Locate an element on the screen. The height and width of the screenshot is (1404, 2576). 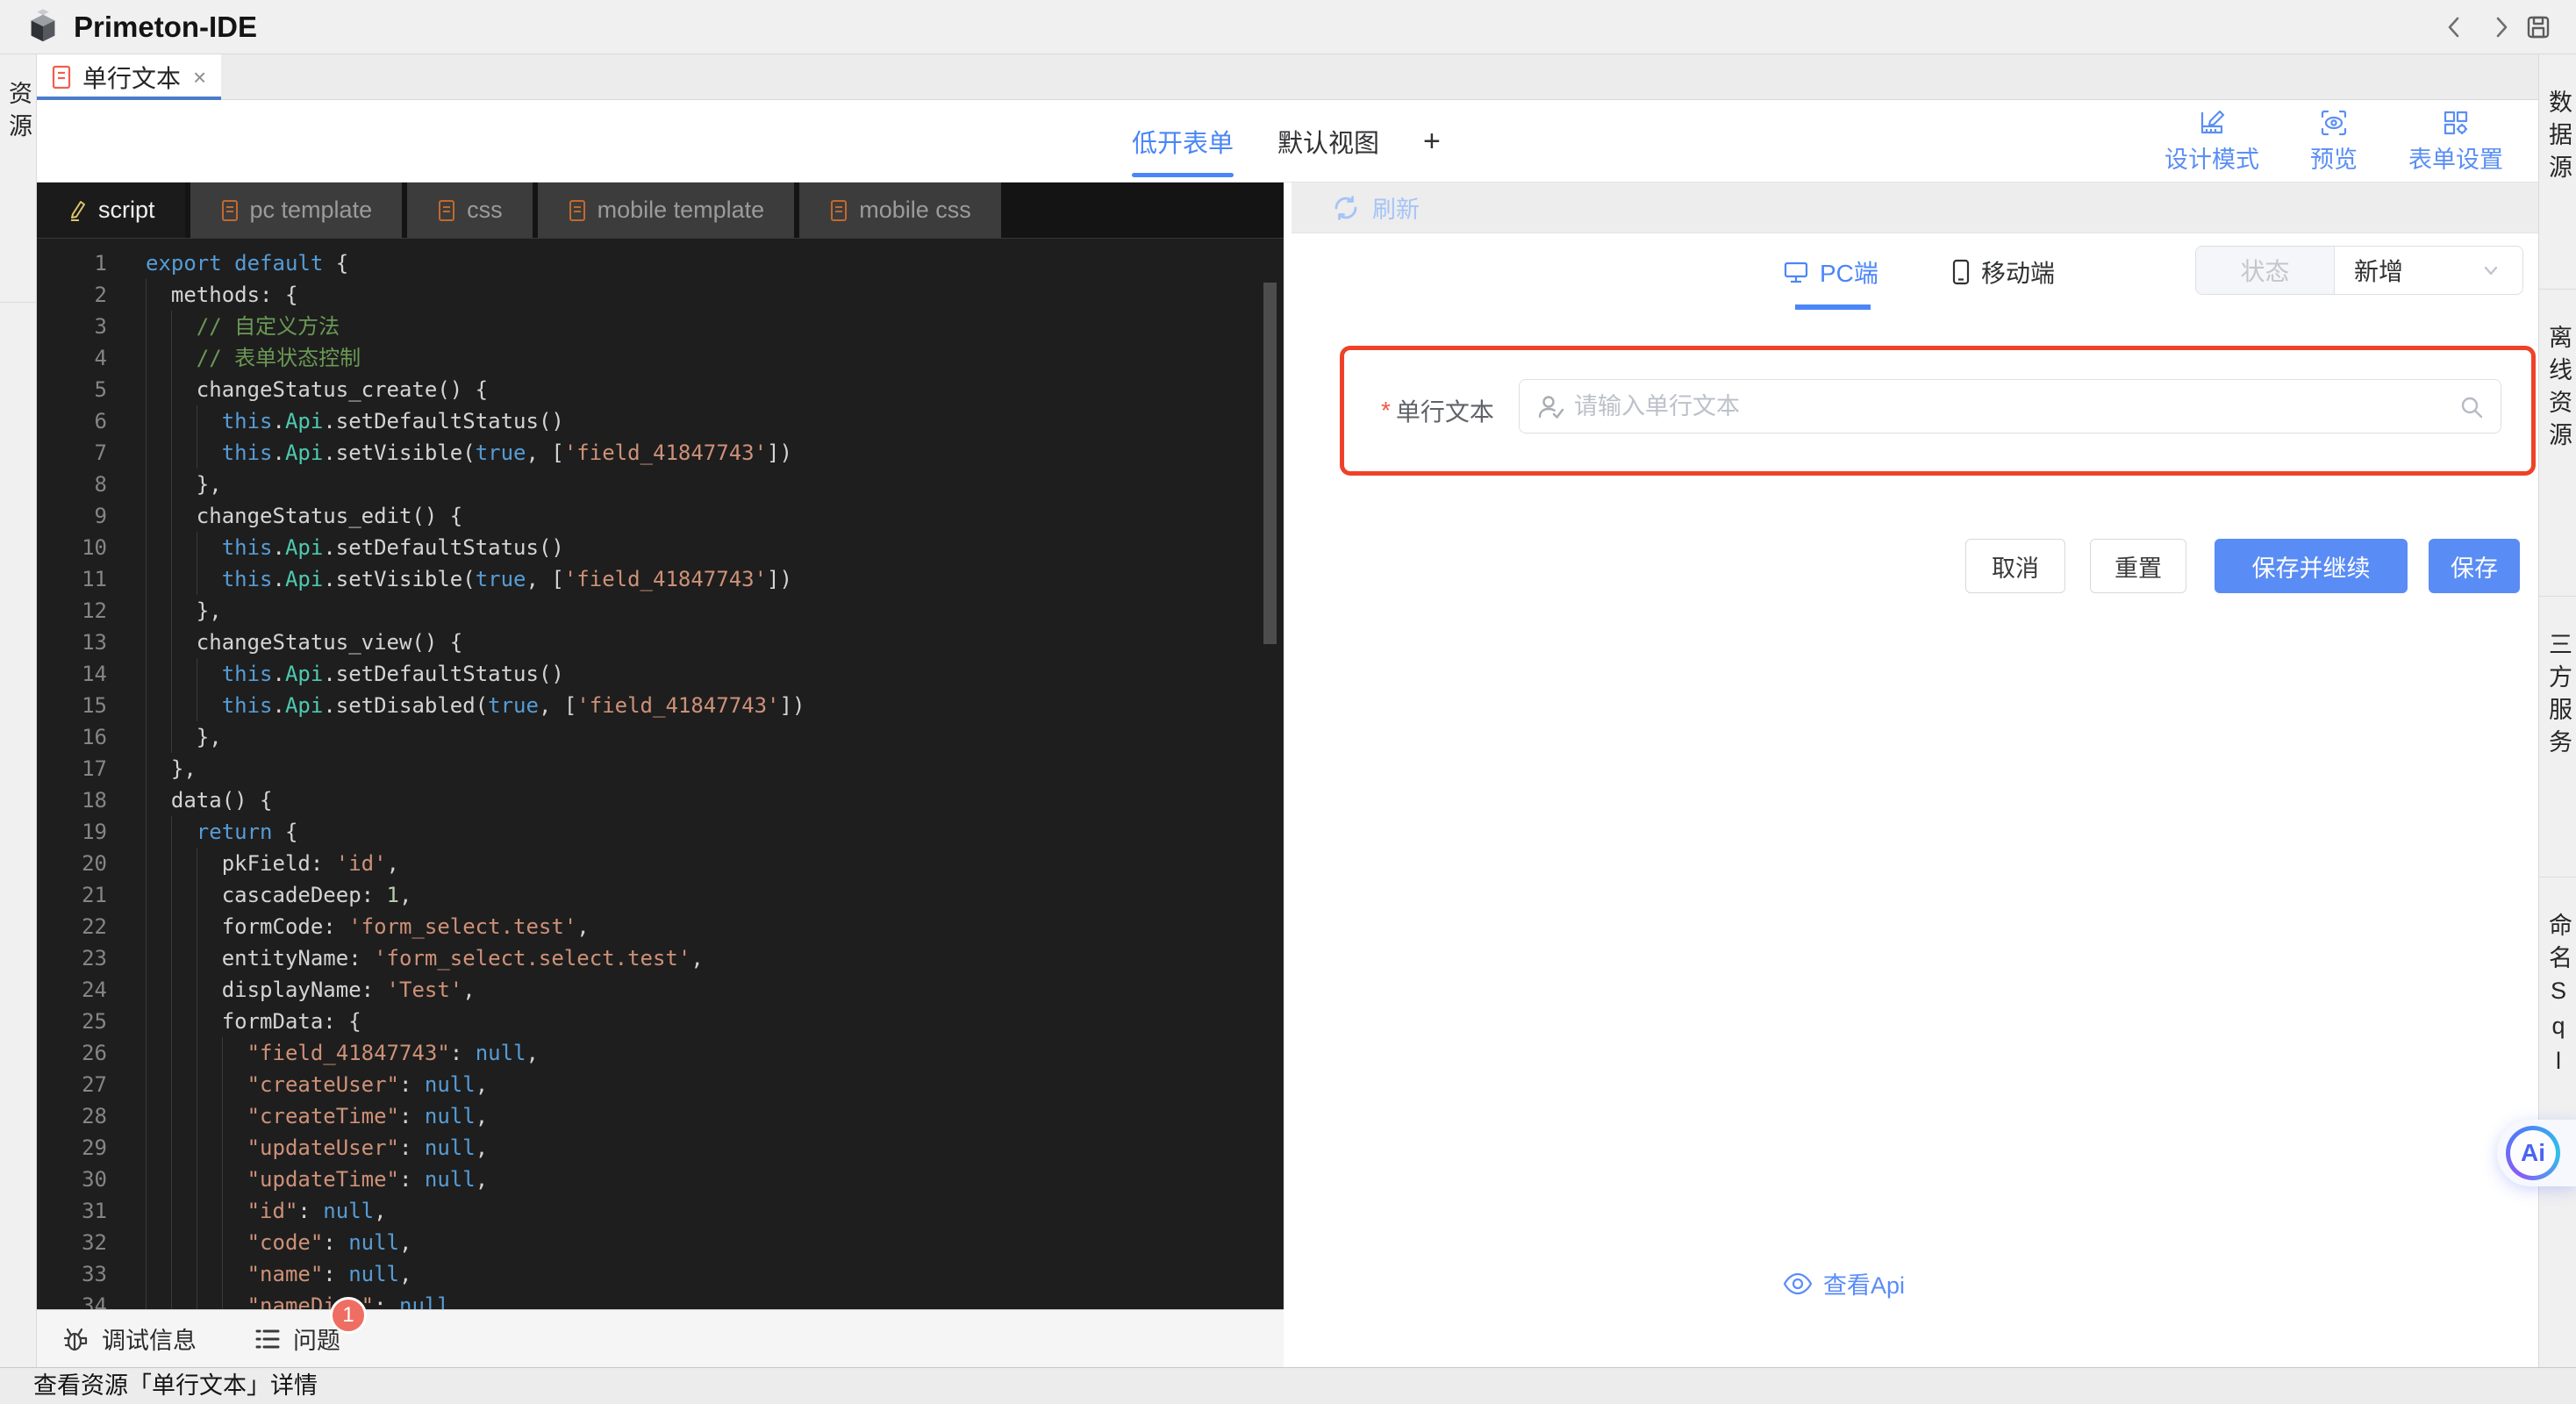
line-number: 32 is located at coordinates (94, 1242).